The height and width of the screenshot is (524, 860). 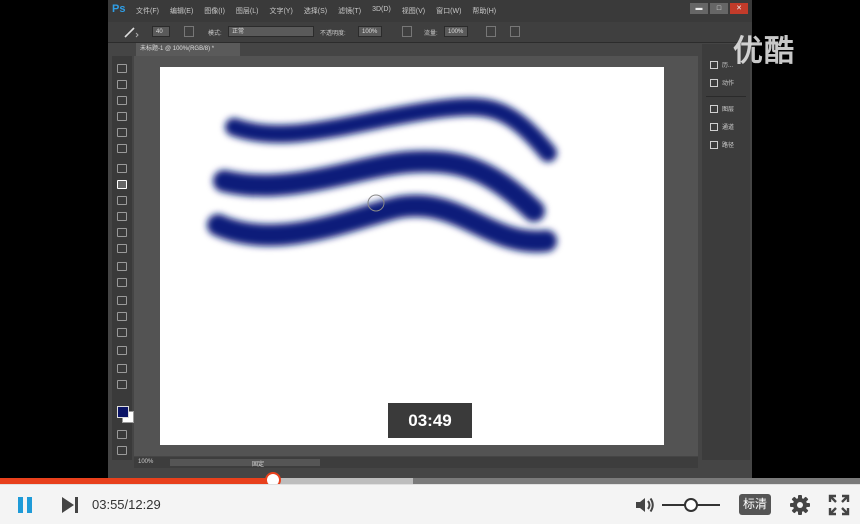 What do you see at coordinates (122, 100) in the screenshot?
I see `lasso-tool-icon` at bounding box center [122, 100].